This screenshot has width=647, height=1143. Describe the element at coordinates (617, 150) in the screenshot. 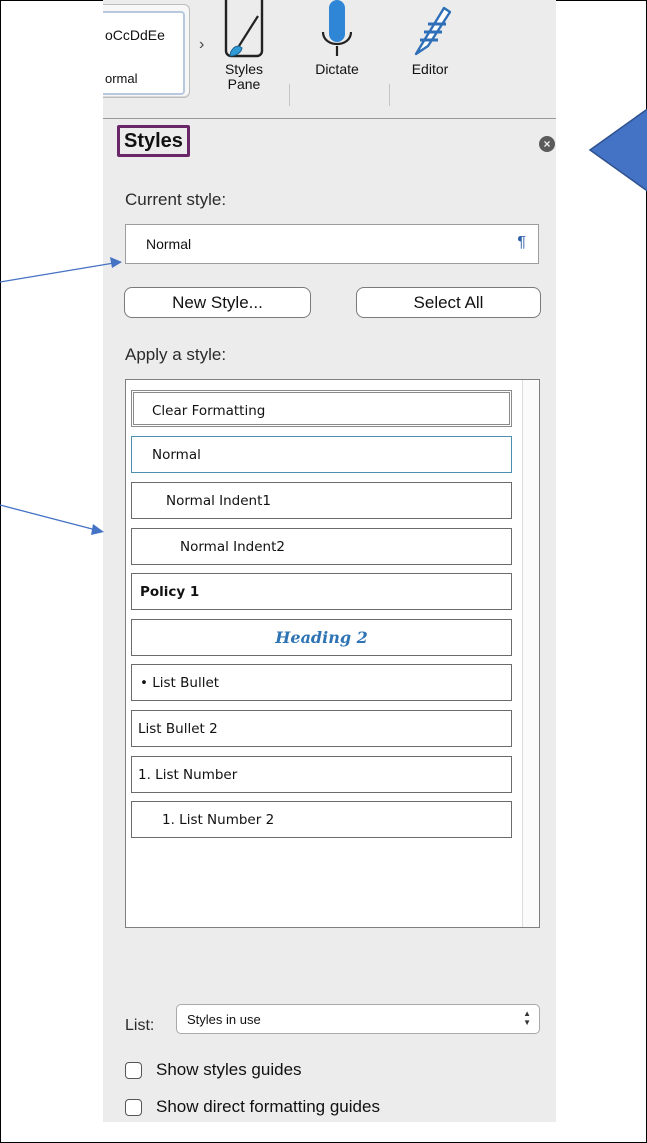

I see `annotation-block-arrow` at that location.